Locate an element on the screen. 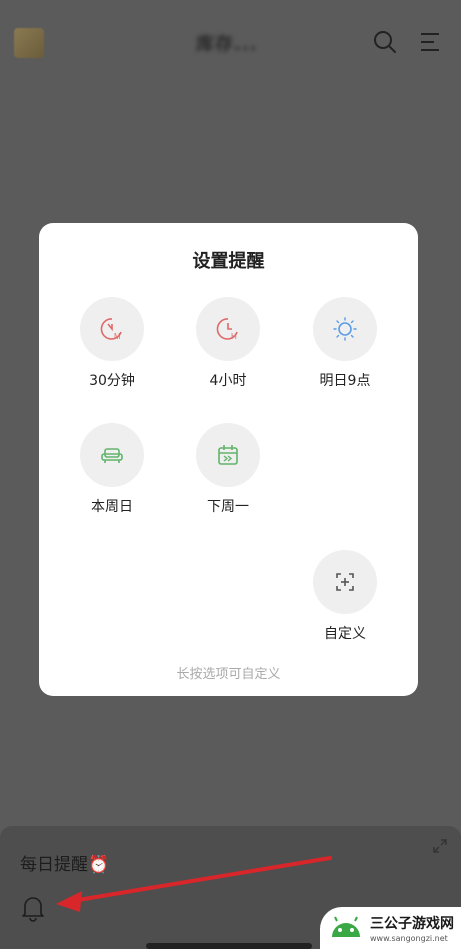 The width and height of the screenshot is (461, 949). clock-hours-icon: H is located at coordinates (227, 329).